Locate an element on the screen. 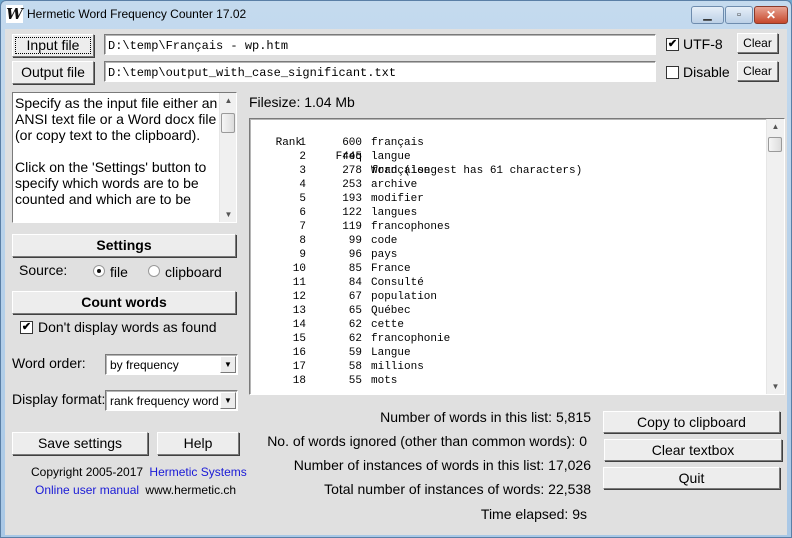 This screenshot has height=538, width=792. close-icon: ✕ is located at coordinates (771, 15).